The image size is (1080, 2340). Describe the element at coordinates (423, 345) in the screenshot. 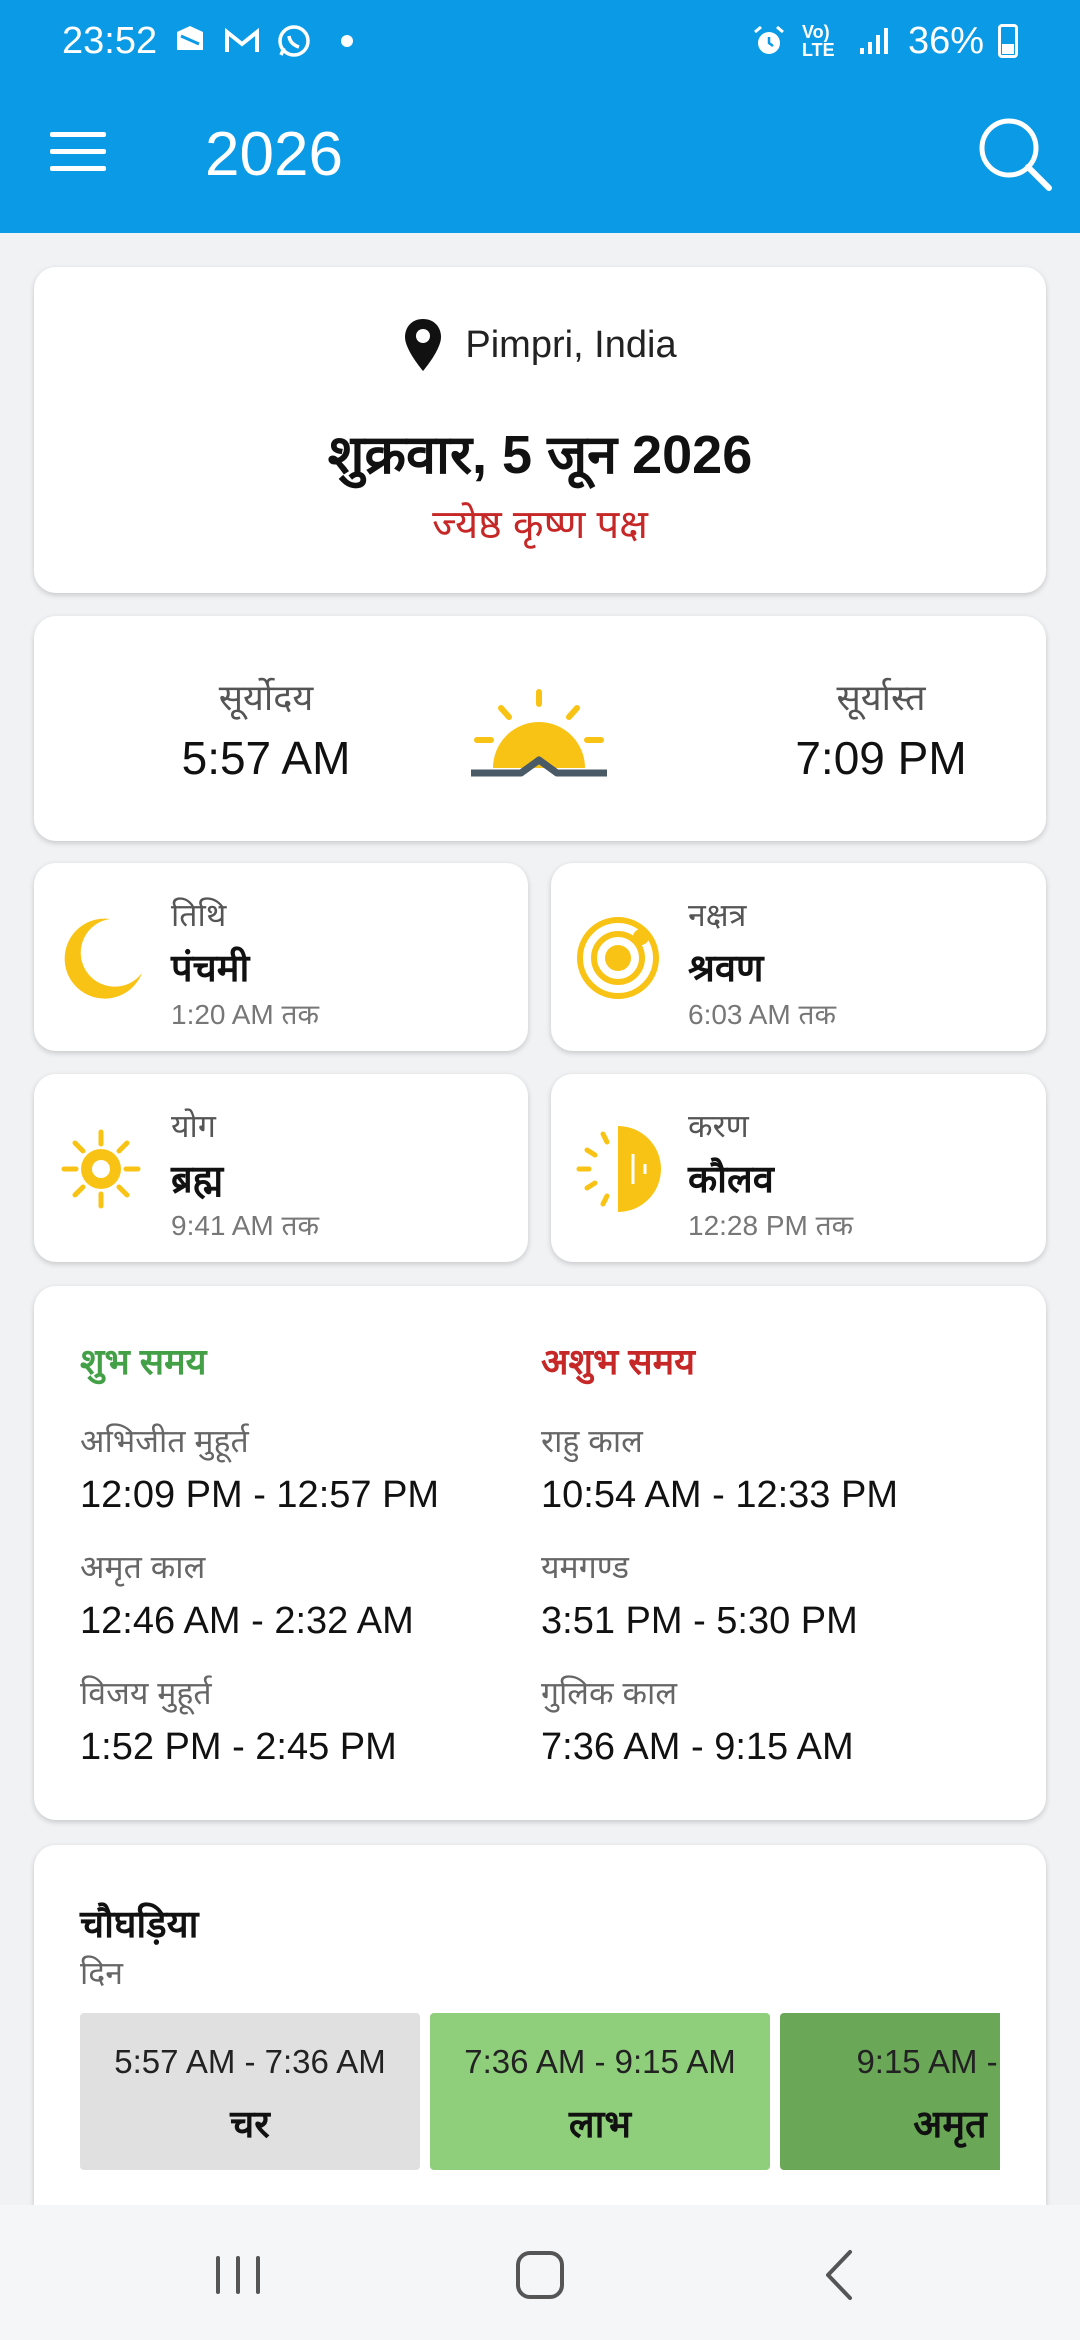

I see `location-pin-icon` at that location.